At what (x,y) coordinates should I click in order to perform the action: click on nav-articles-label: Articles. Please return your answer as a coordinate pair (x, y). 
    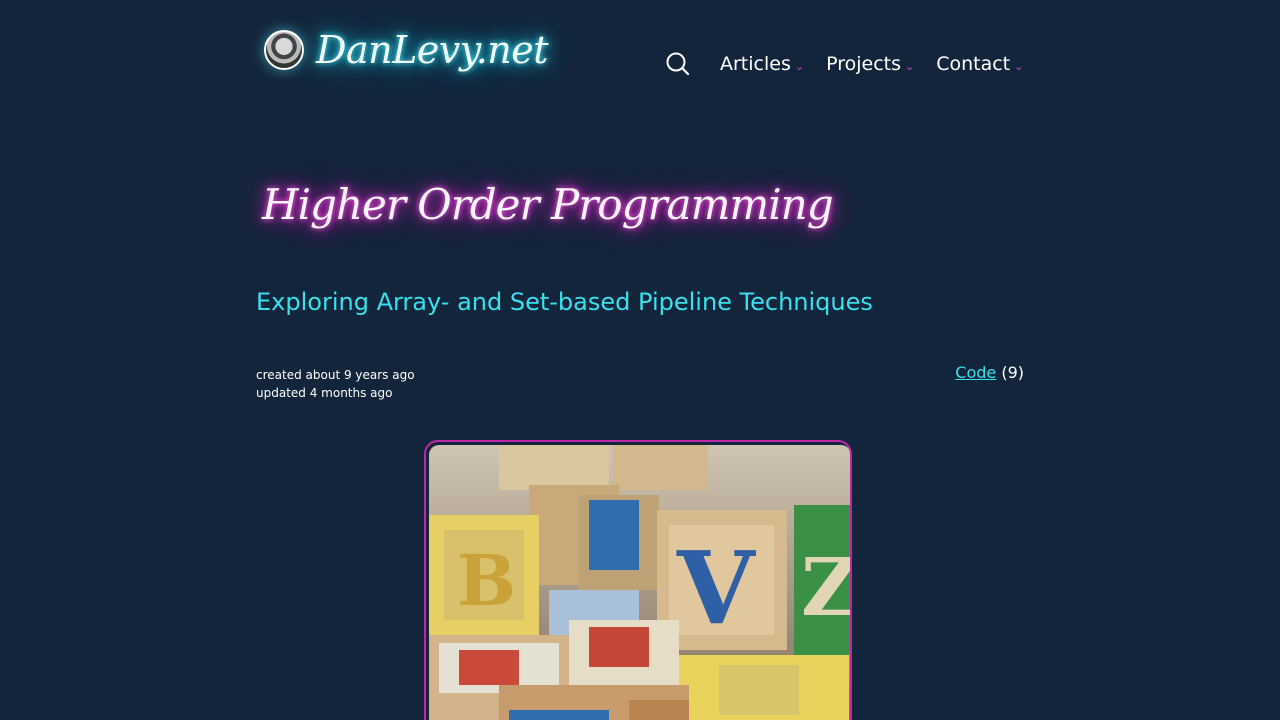
    Looking at the image, I should click on (755, 64).